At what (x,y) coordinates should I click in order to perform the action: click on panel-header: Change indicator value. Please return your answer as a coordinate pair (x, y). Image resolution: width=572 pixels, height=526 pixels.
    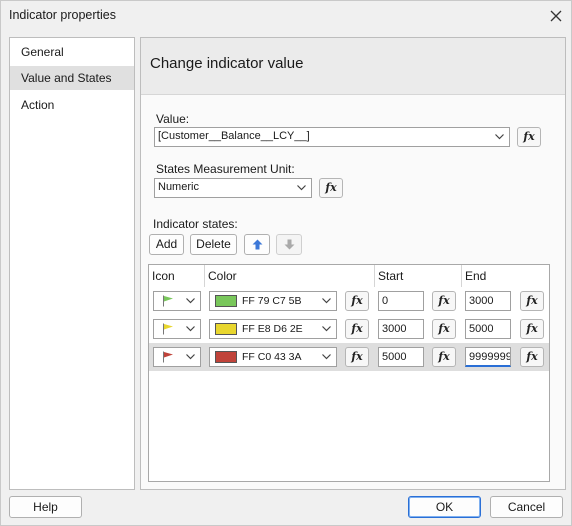
    Looking at the image, I should click on (353, 66).